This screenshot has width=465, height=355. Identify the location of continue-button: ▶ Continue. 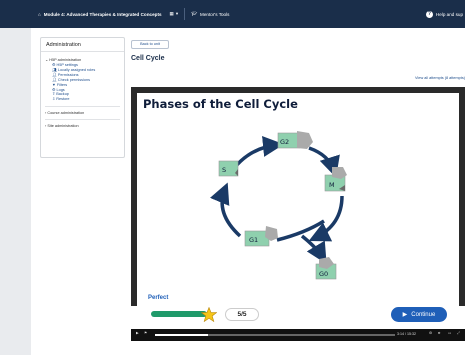
(419, 314).